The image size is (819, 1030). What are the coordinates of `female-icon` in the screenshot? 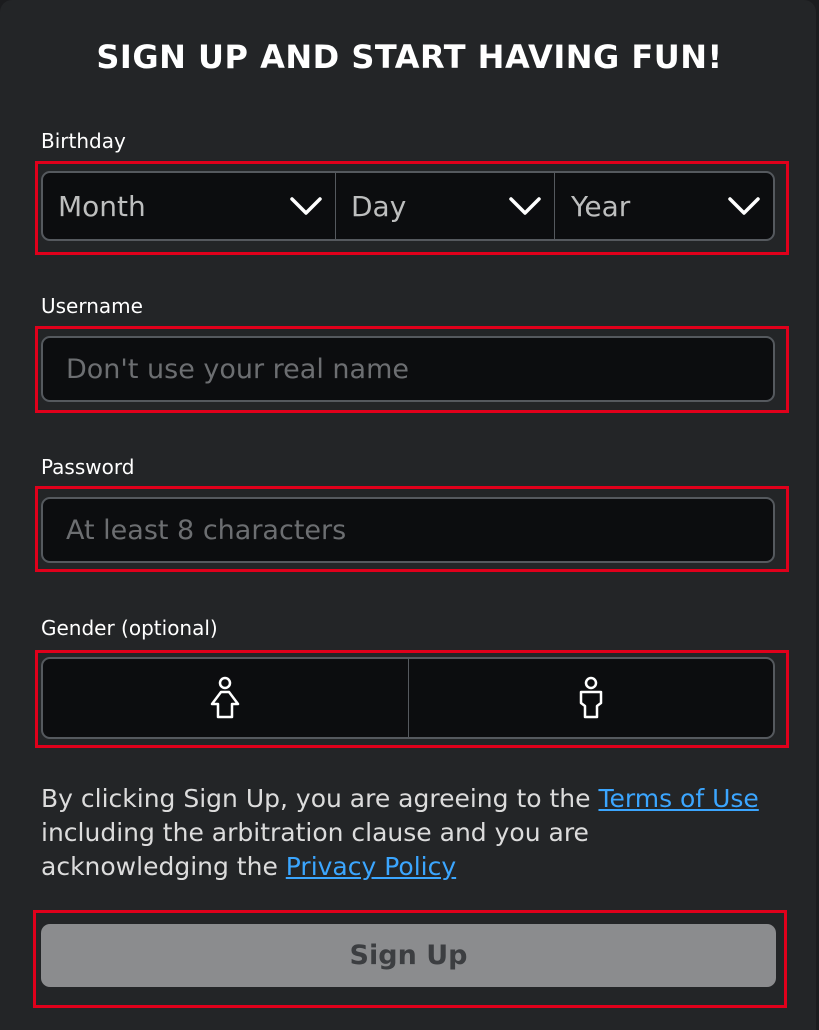 It's located at (225, 697).